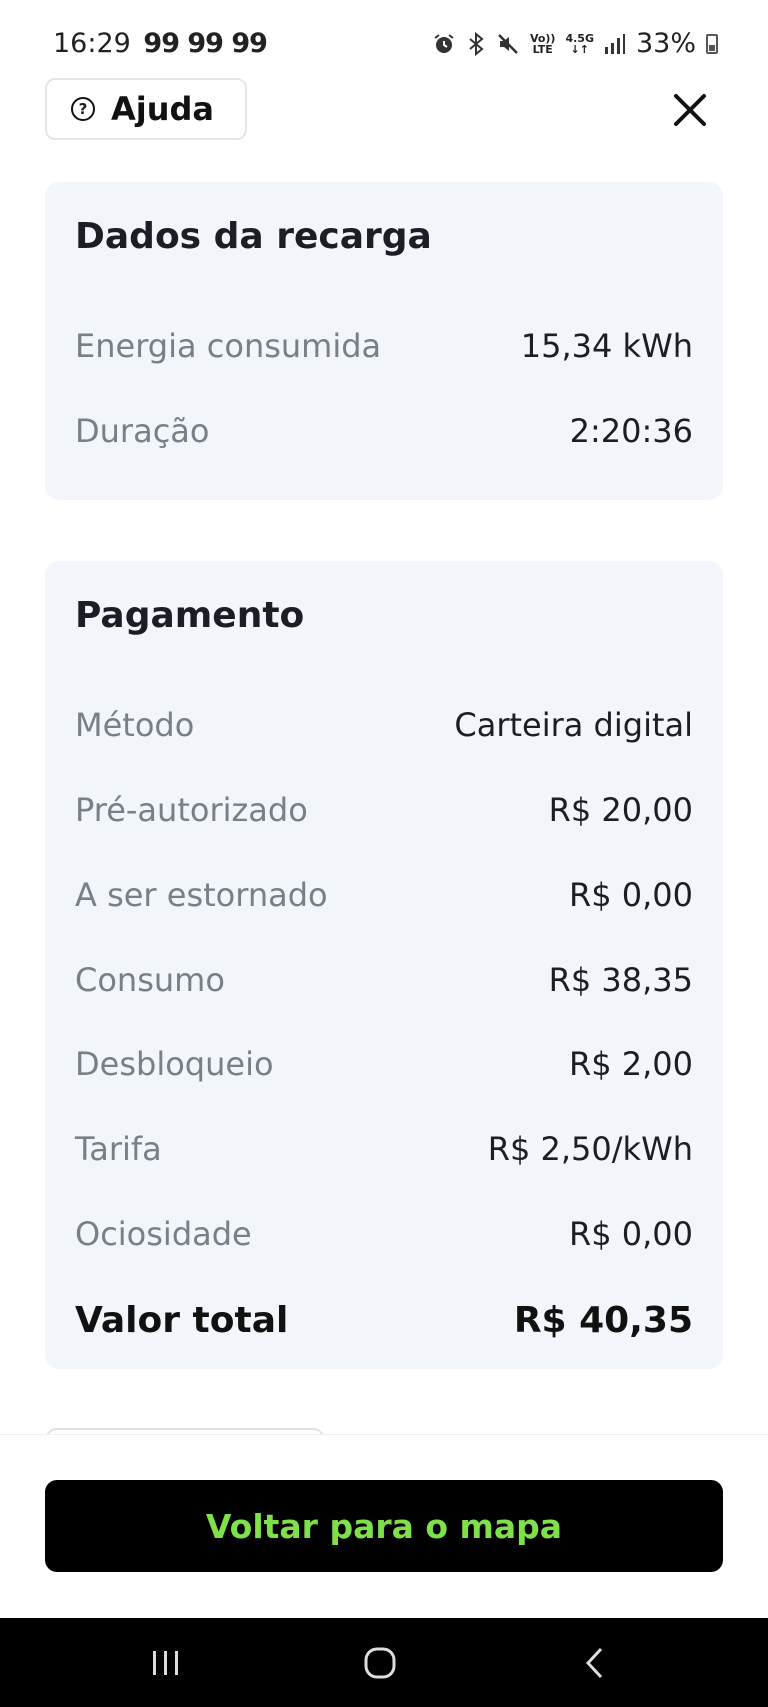 The image size is (768, 1707). Describe the element at coordinates (191, 810) in the screenshot. I see `row-label: Pré-autorizado` at that location.